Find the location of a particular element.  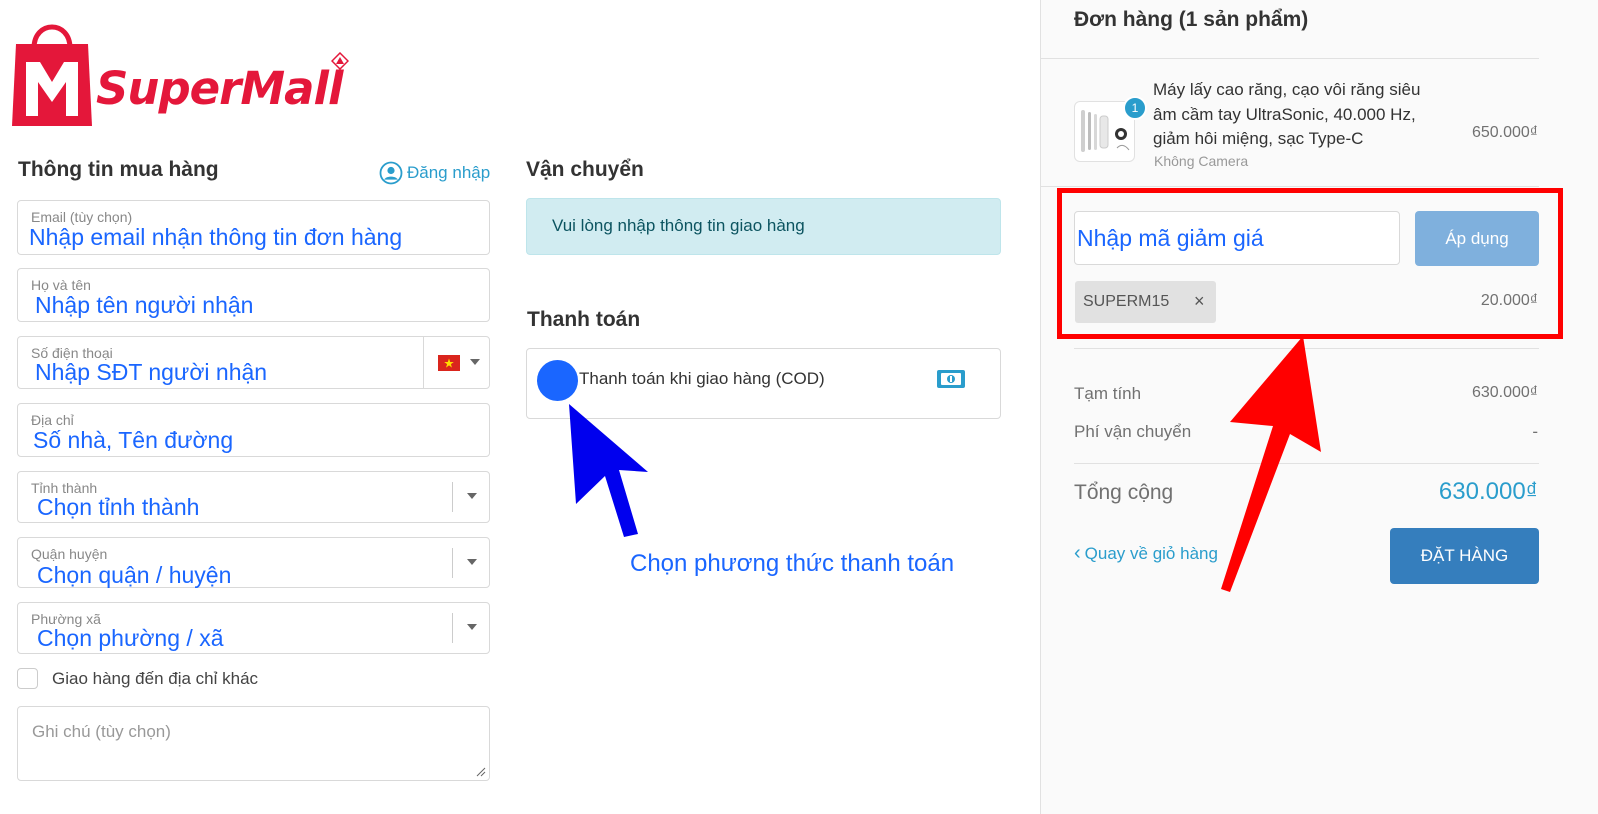

payment-annotation: Chọn phương thức thanh toán is located at coordinates (792, 563).